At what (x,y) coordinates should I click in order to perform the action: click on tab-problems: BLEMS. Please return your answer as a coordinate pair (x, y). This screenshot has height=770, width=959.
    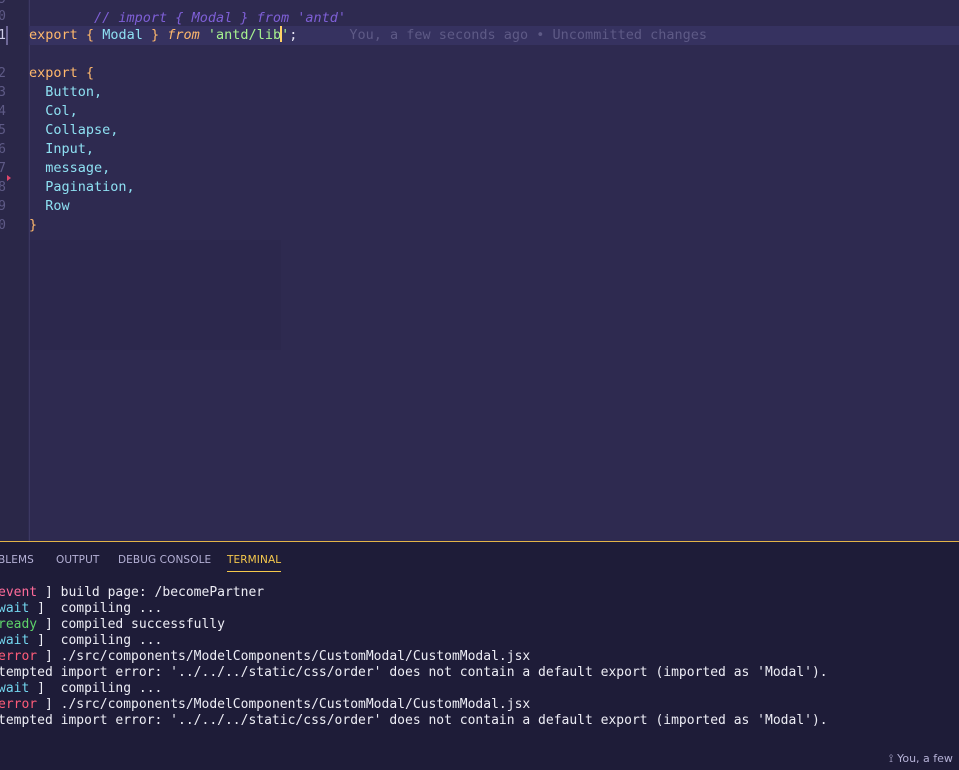
    Looking at the image, I should click on (17, 562).